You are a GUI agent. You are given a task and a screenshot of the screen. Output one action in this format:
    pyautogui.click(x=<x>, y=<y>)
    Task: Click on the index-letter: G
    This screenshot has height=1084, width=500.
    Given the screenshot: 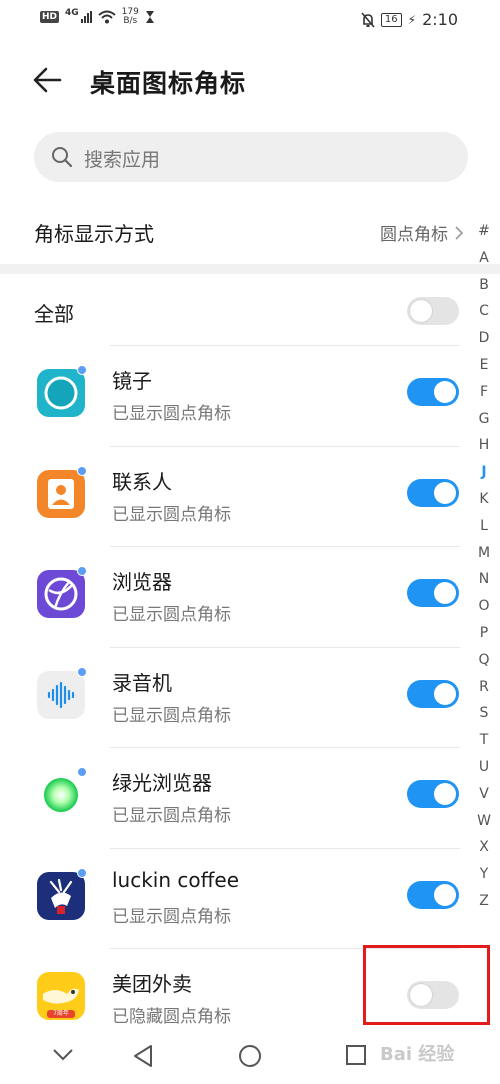 What is the action you would take?
    pyautogui.click(x=484, y=419)
    